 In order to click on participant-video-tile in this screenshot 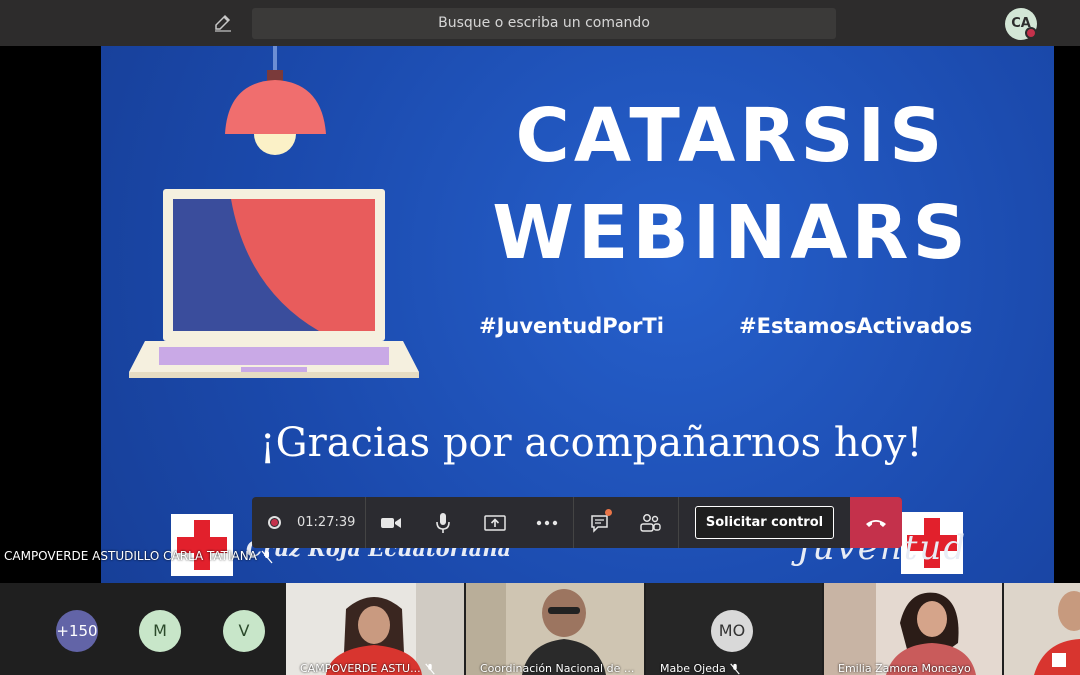, I will do `click(1042, 629)`.